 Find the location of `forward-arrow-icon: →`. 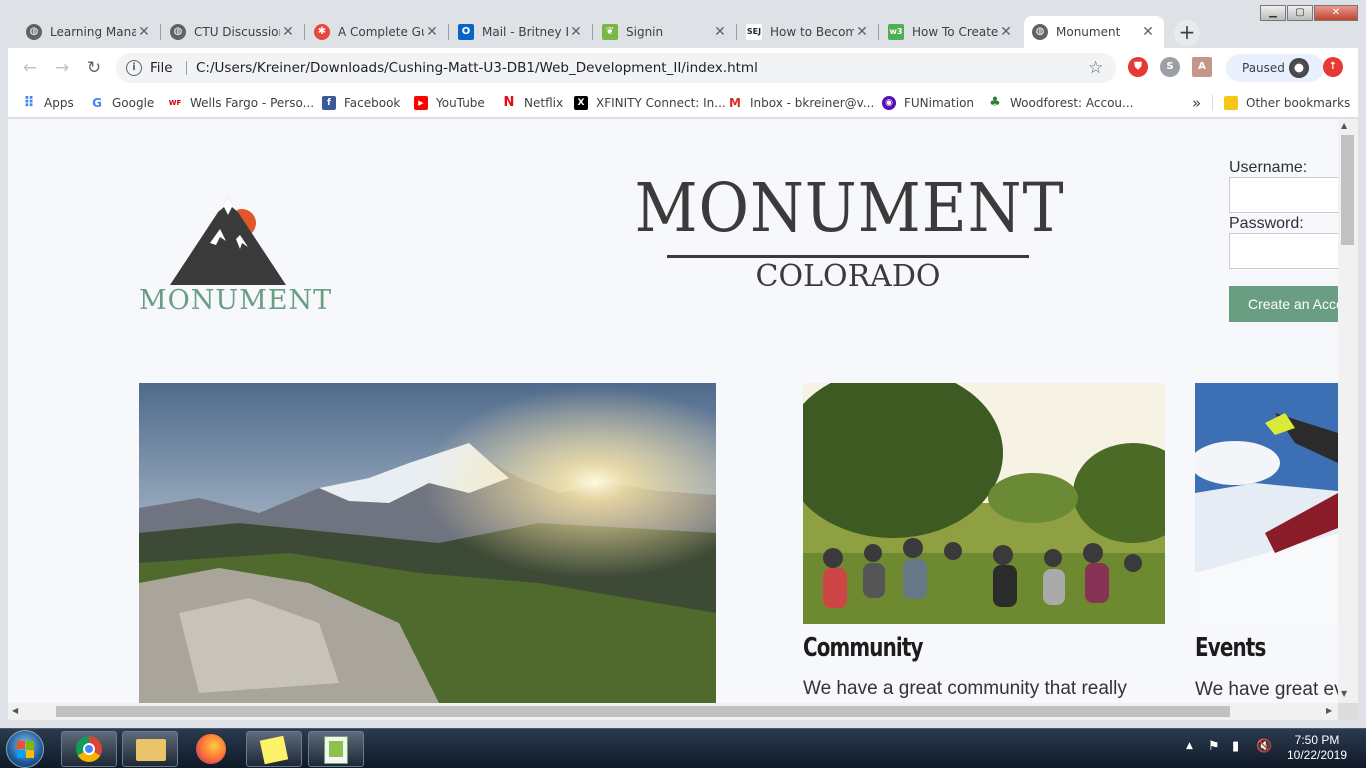

forward-arrow-icon: → is located at coordinates (62, 68).